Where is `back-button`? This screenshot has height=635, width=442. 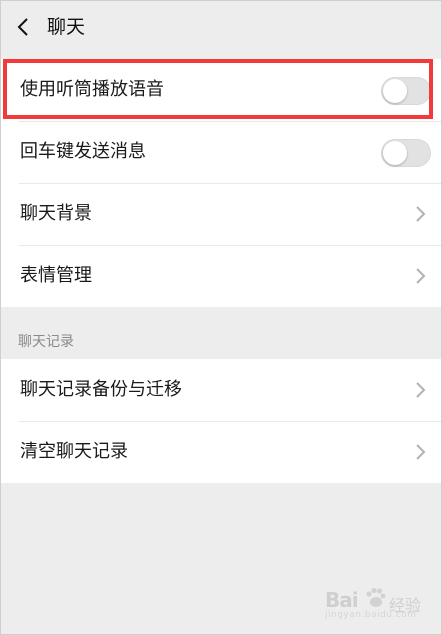
back-button is located at coordinates (24, 27).